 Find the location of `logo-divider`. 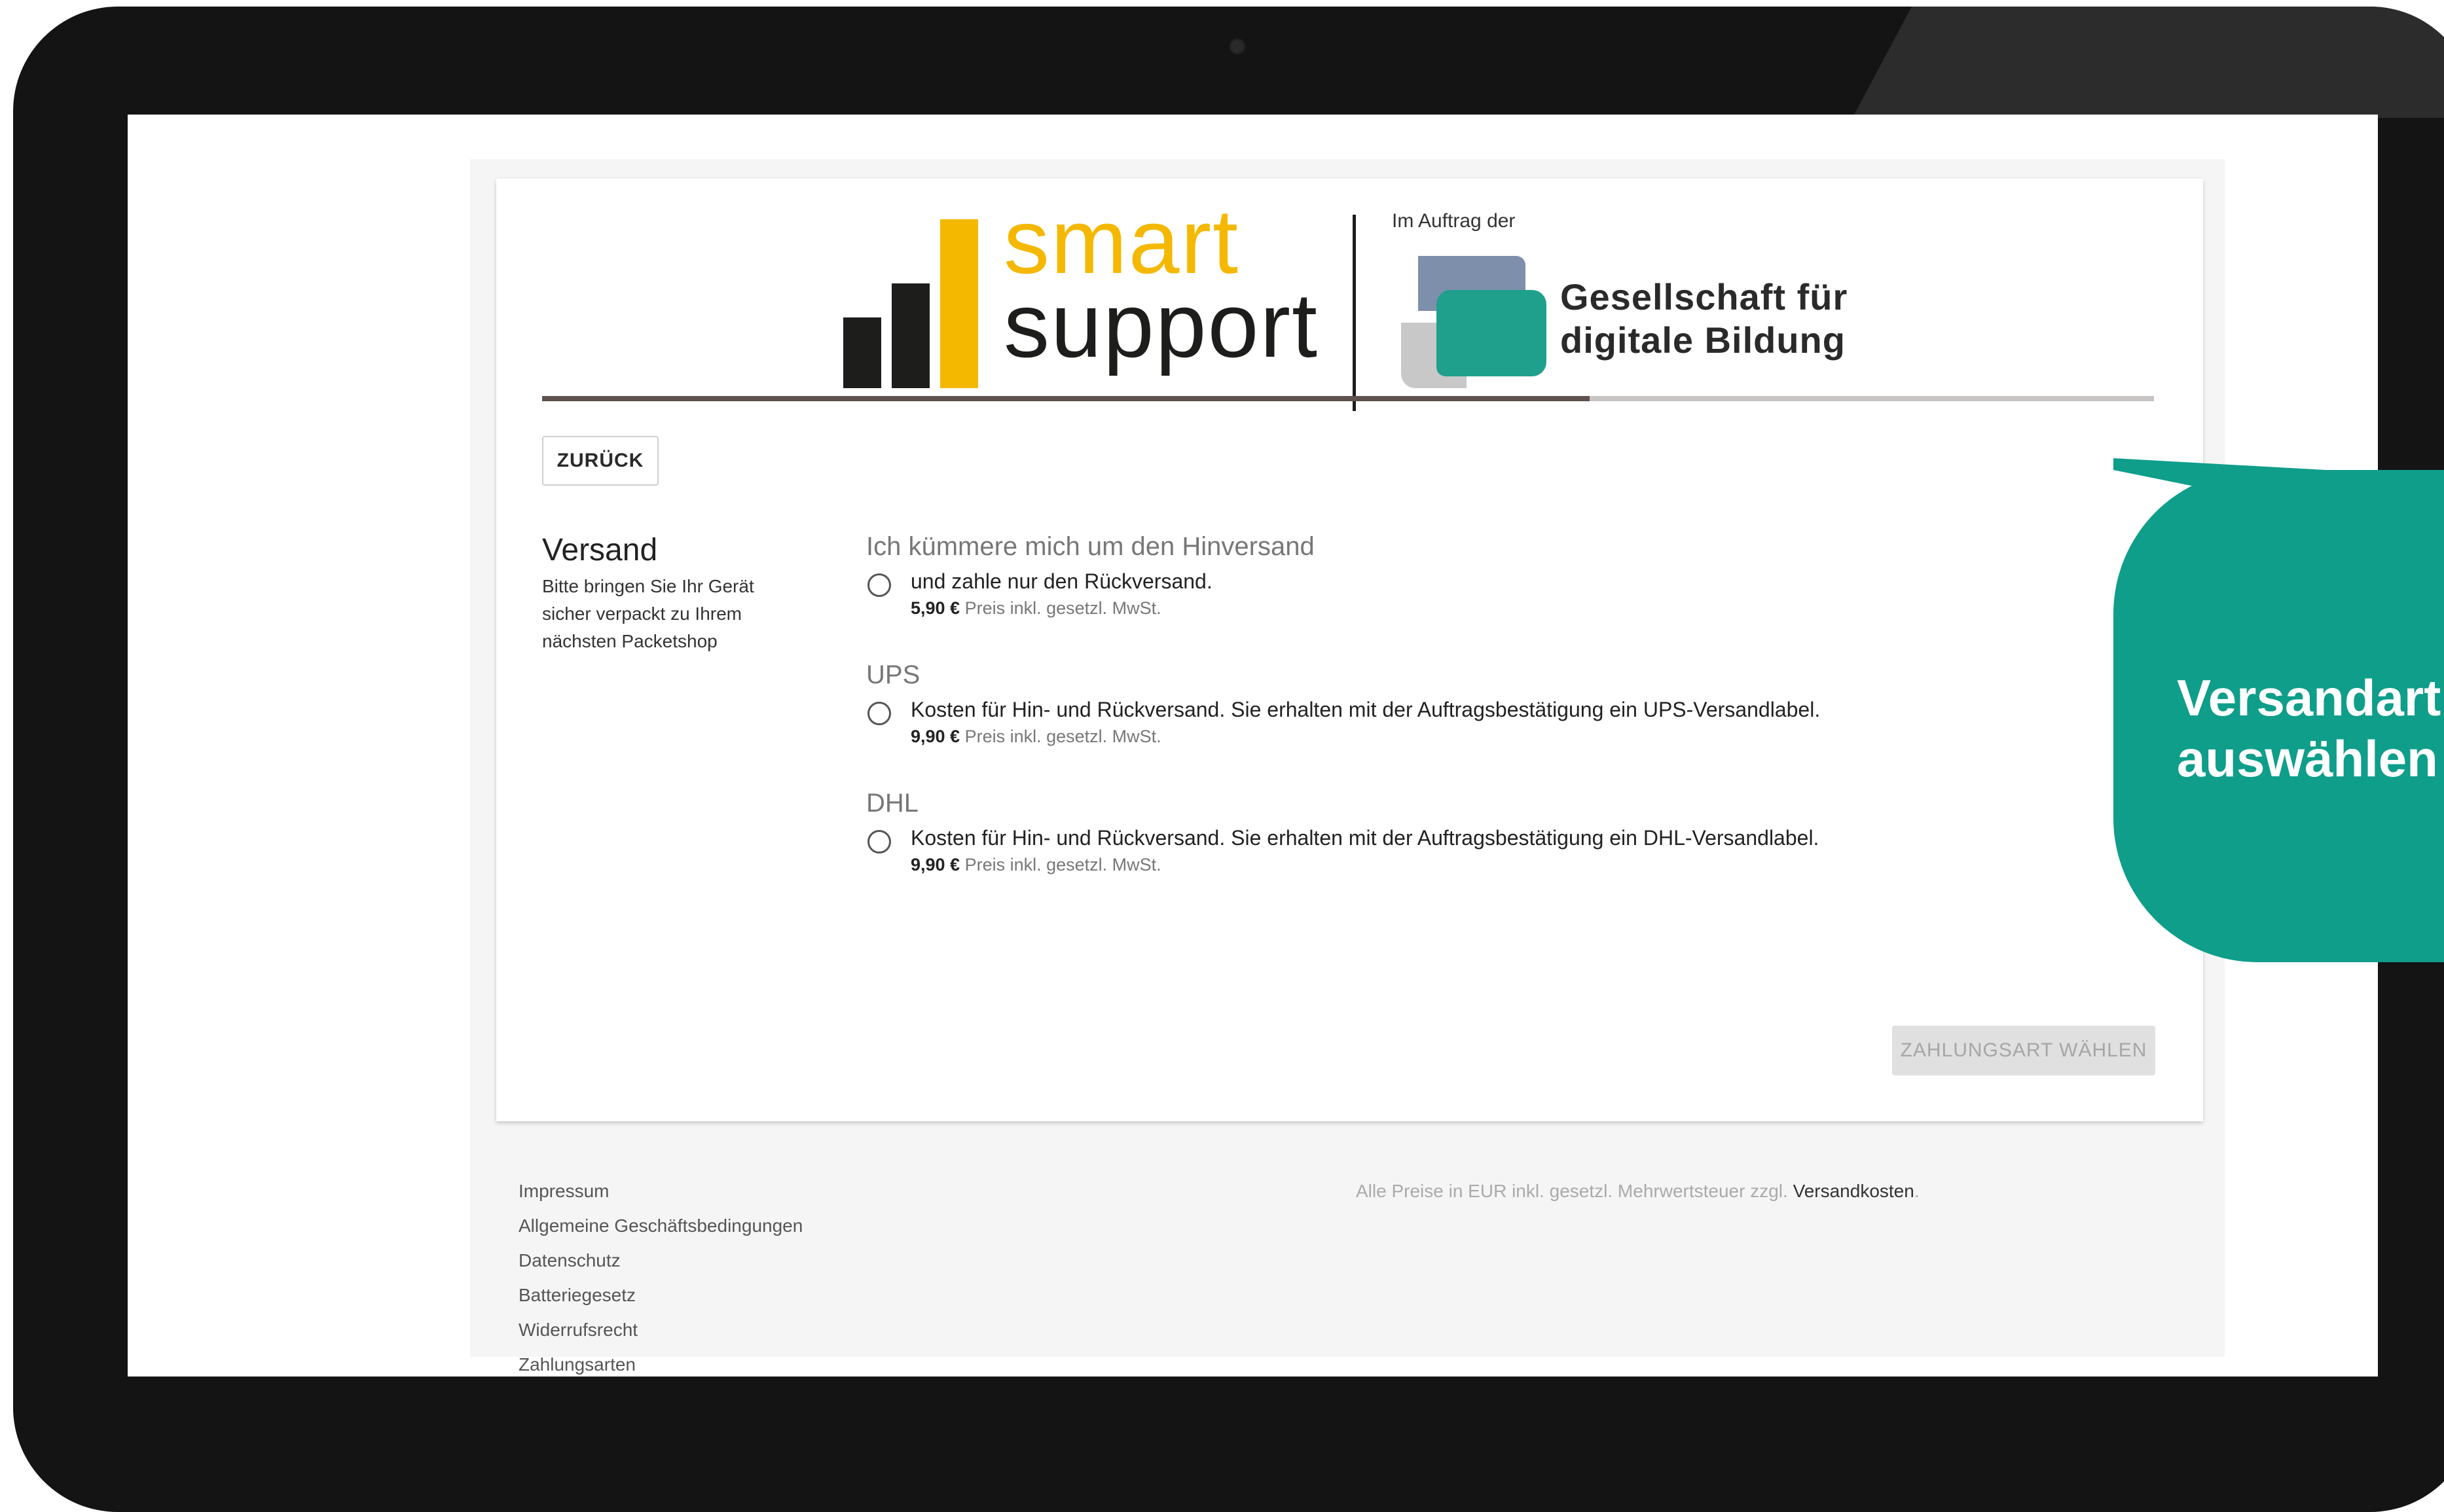

logo-divider is located at coordinates (1355, 313).